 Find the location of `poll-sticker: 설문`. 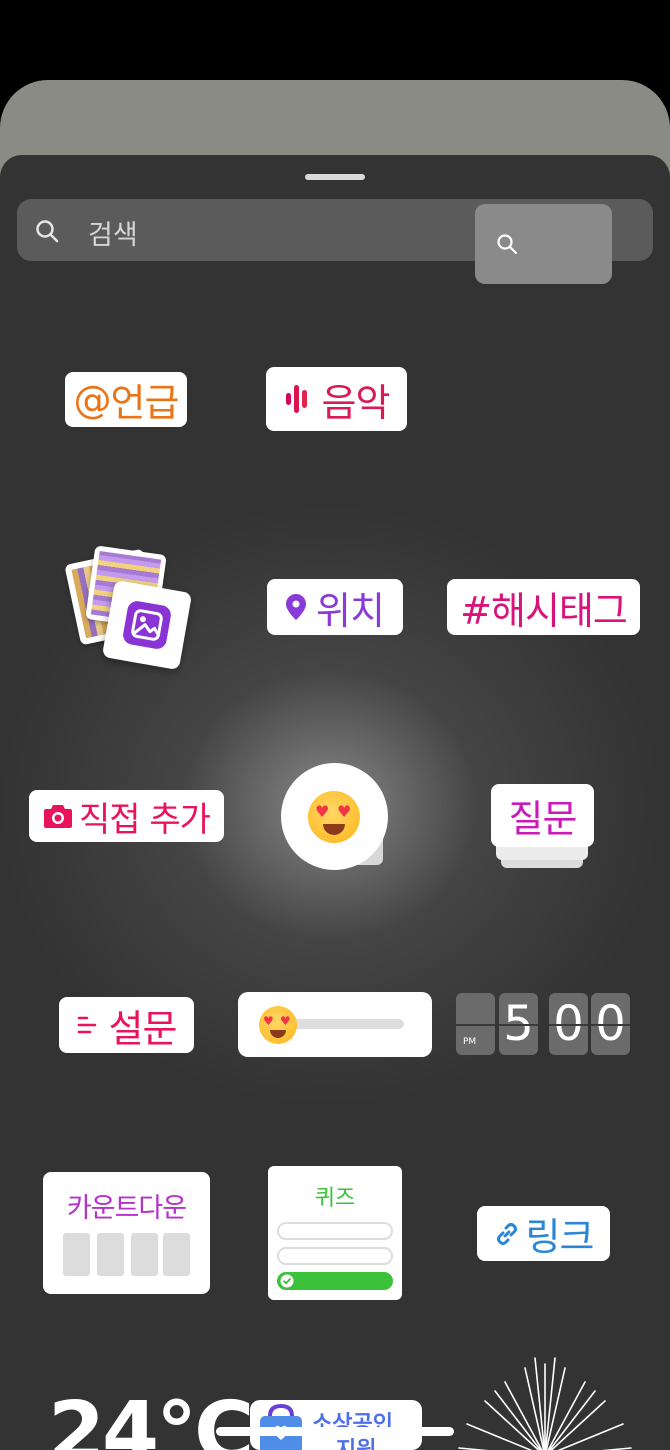

poll-sticker: 설문 is located at coordinates (126, 1025).